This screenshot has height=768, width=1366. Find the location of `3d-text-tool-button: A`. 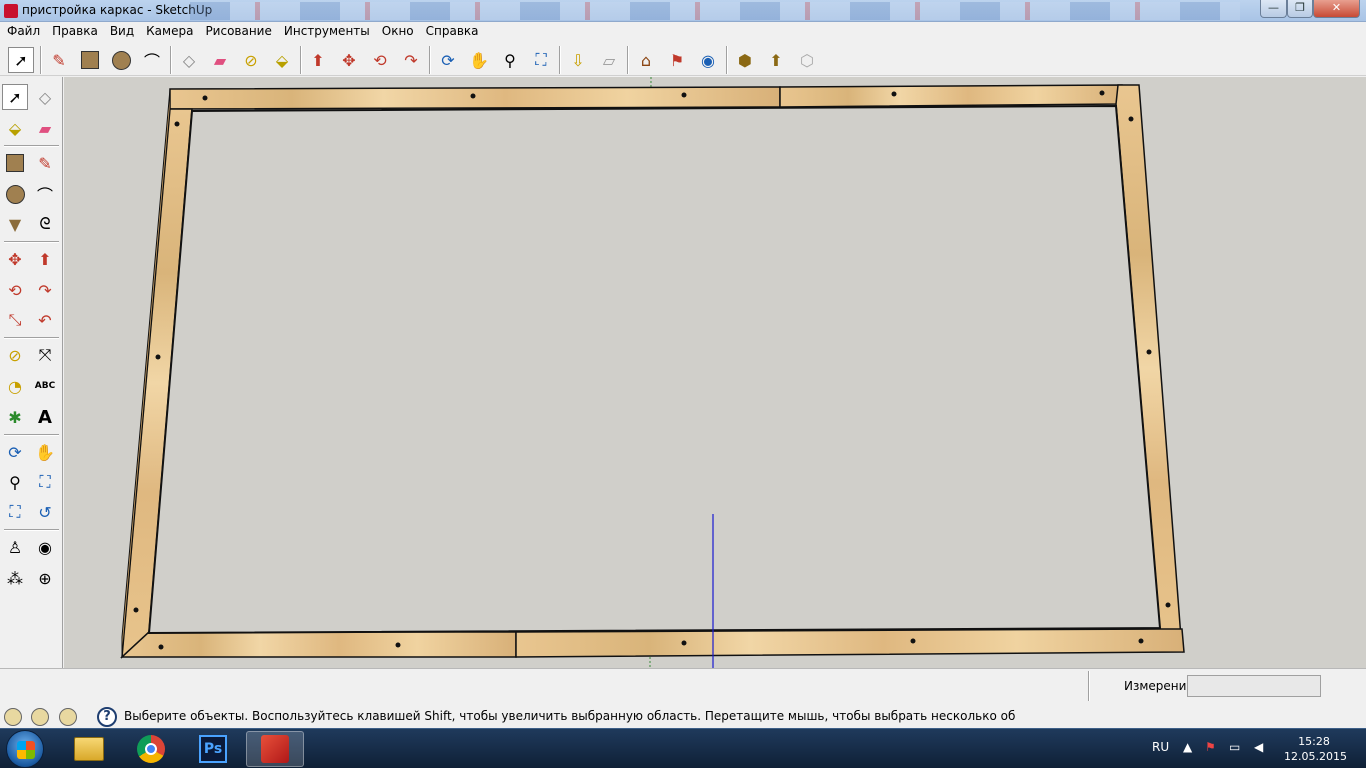

3d-text-tool-button: A is located at coordinates (45, 417).